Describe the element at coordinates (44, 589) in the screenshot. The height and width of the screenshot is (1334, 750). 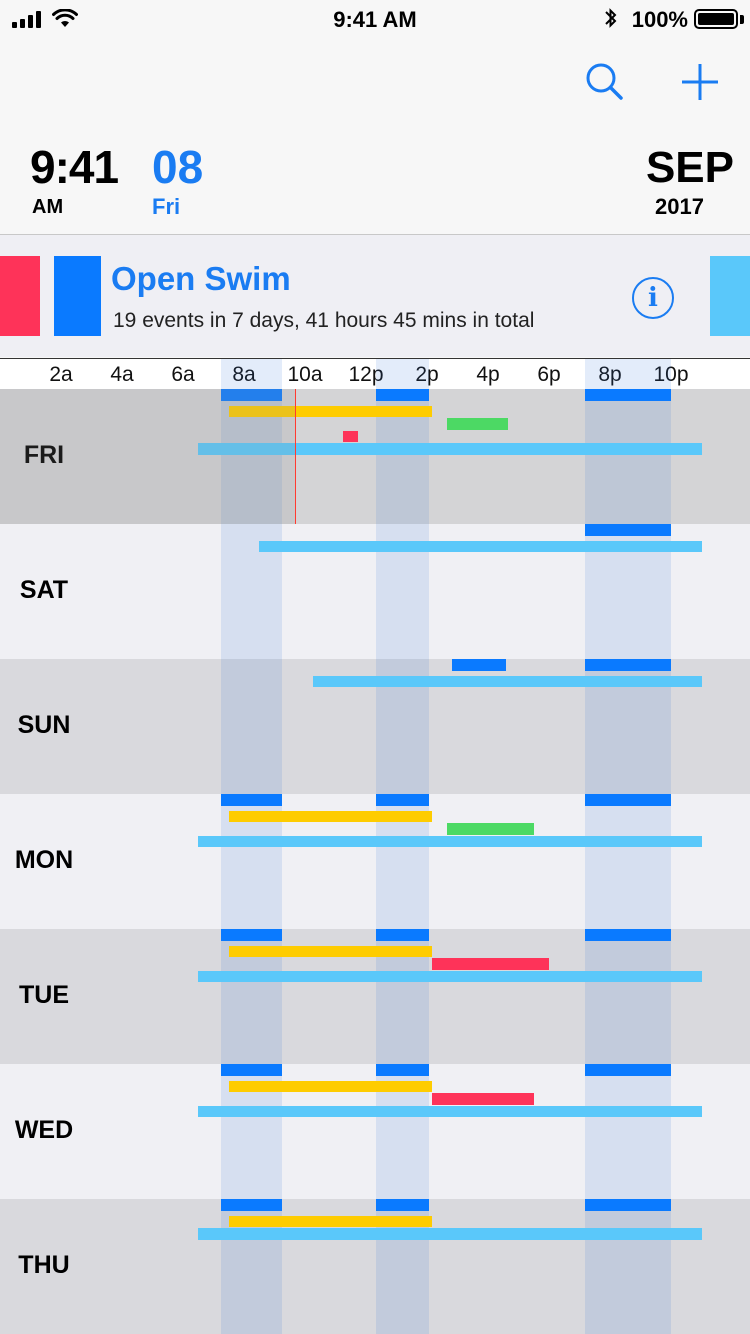
I see `day-label: SAT` at that location.